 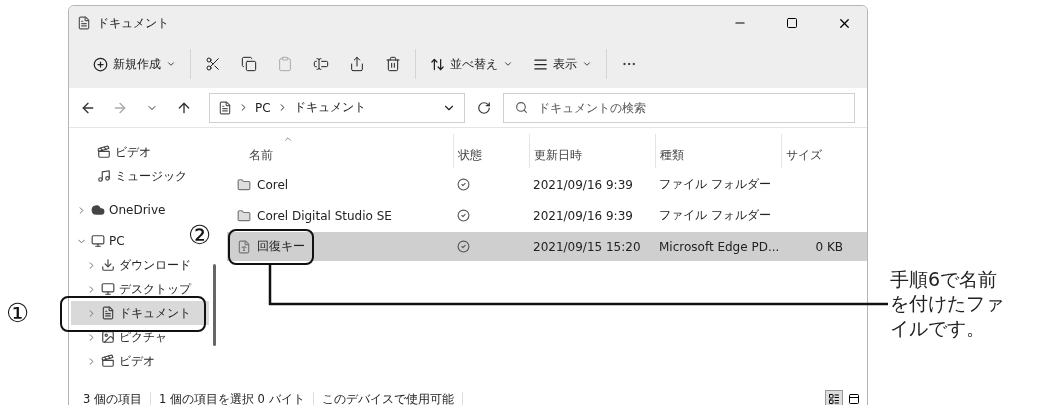 I want to click on sidebar-item: ミュージック, so click(x=132, y=176).